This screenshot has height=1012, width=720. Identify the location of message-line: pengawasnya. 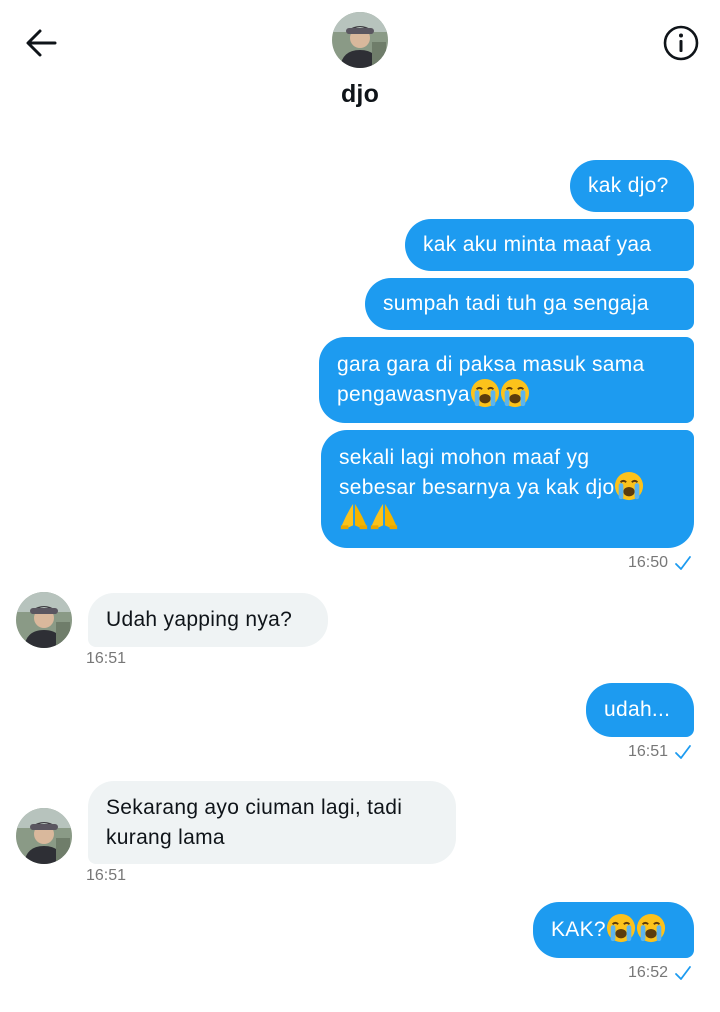
(491, 394).